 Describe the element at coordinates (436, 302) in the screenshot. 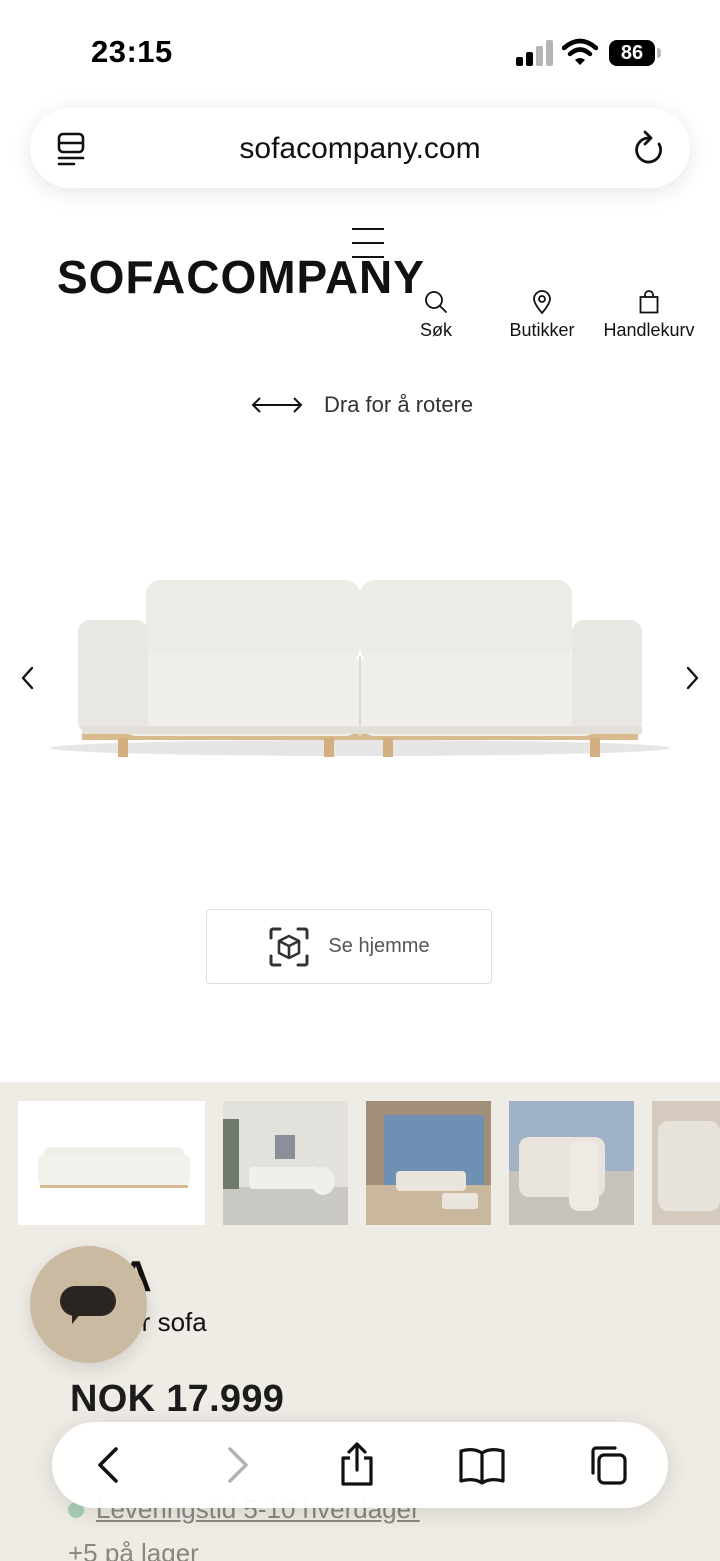

I see `search-icon` at that location.